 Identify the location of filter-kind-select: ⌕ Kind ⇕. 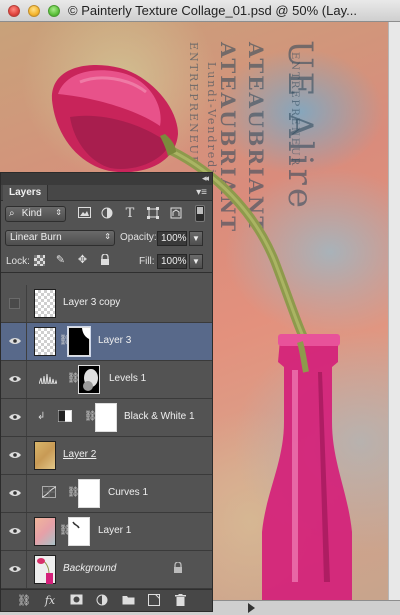
(35, 214).